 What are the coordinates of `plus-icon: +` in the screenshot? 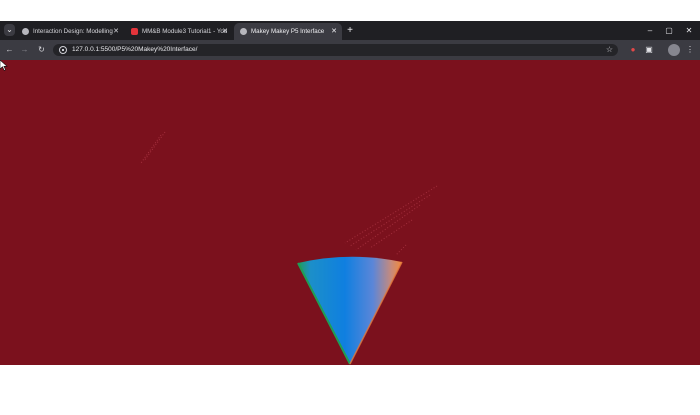 It's located at (350, 30).